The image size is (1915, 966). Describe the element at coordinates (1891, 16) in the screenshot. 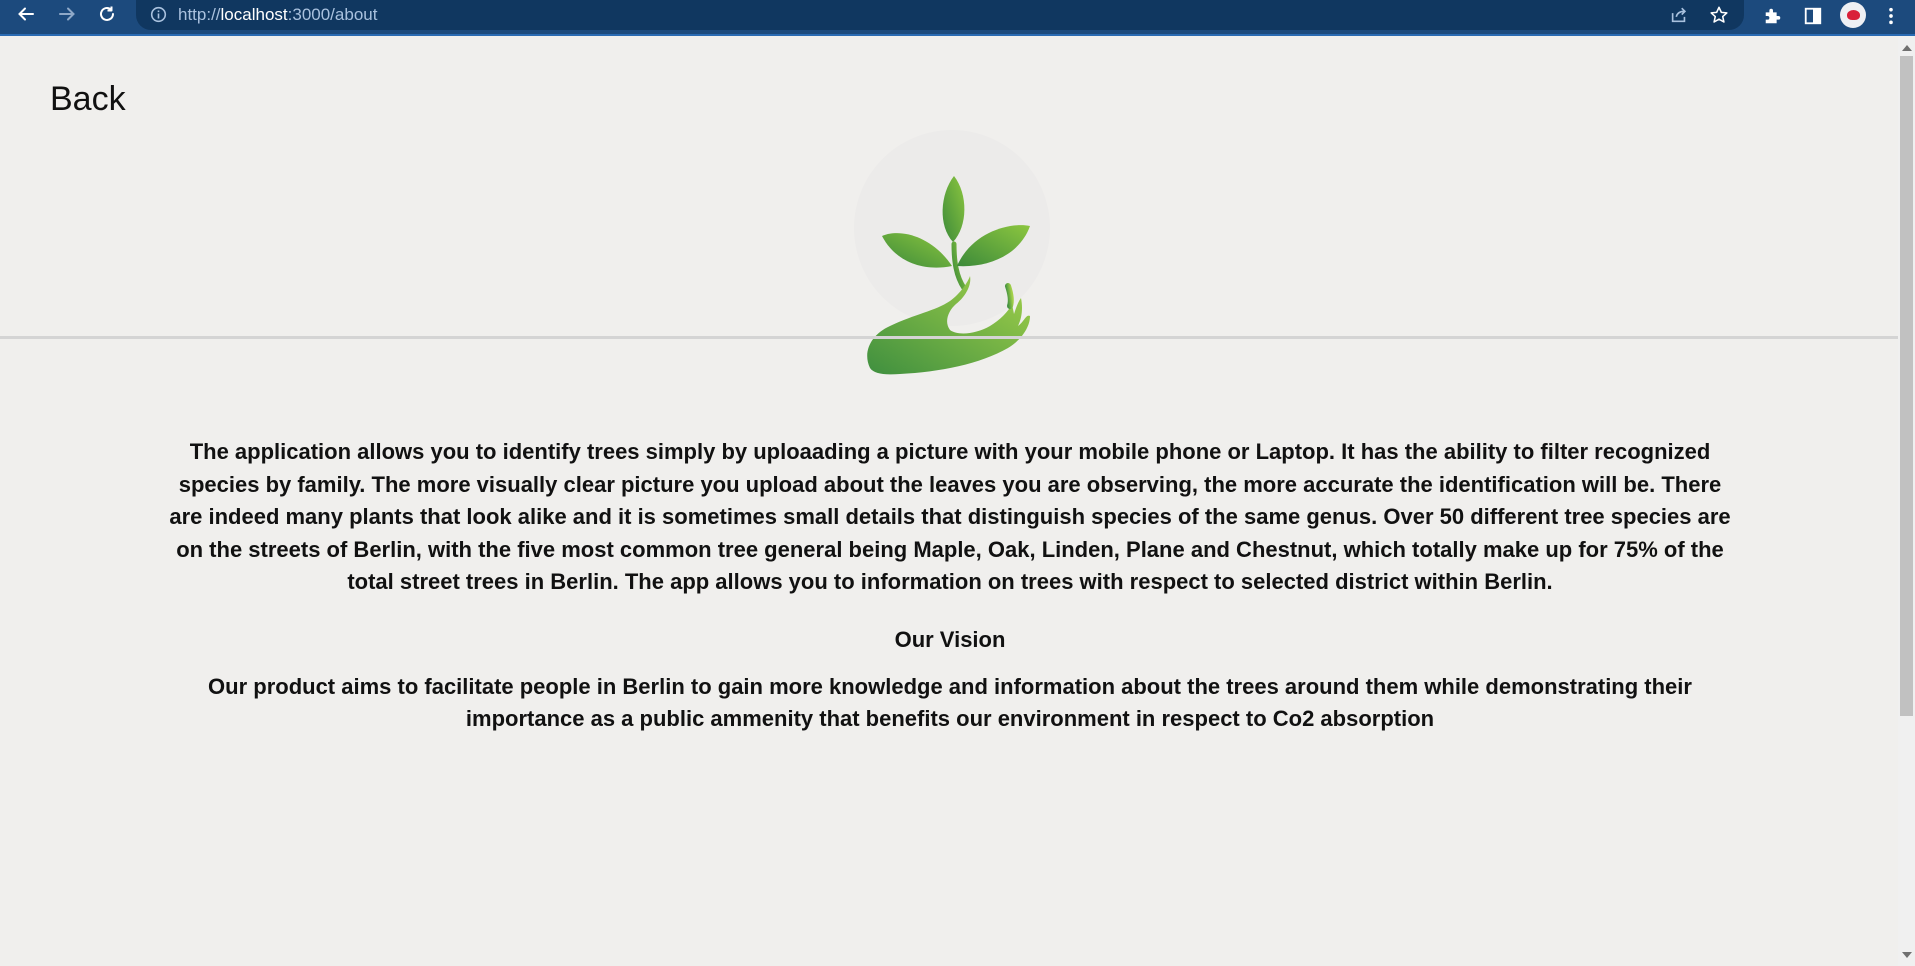

I see `kebab-menu-icon` at that location.